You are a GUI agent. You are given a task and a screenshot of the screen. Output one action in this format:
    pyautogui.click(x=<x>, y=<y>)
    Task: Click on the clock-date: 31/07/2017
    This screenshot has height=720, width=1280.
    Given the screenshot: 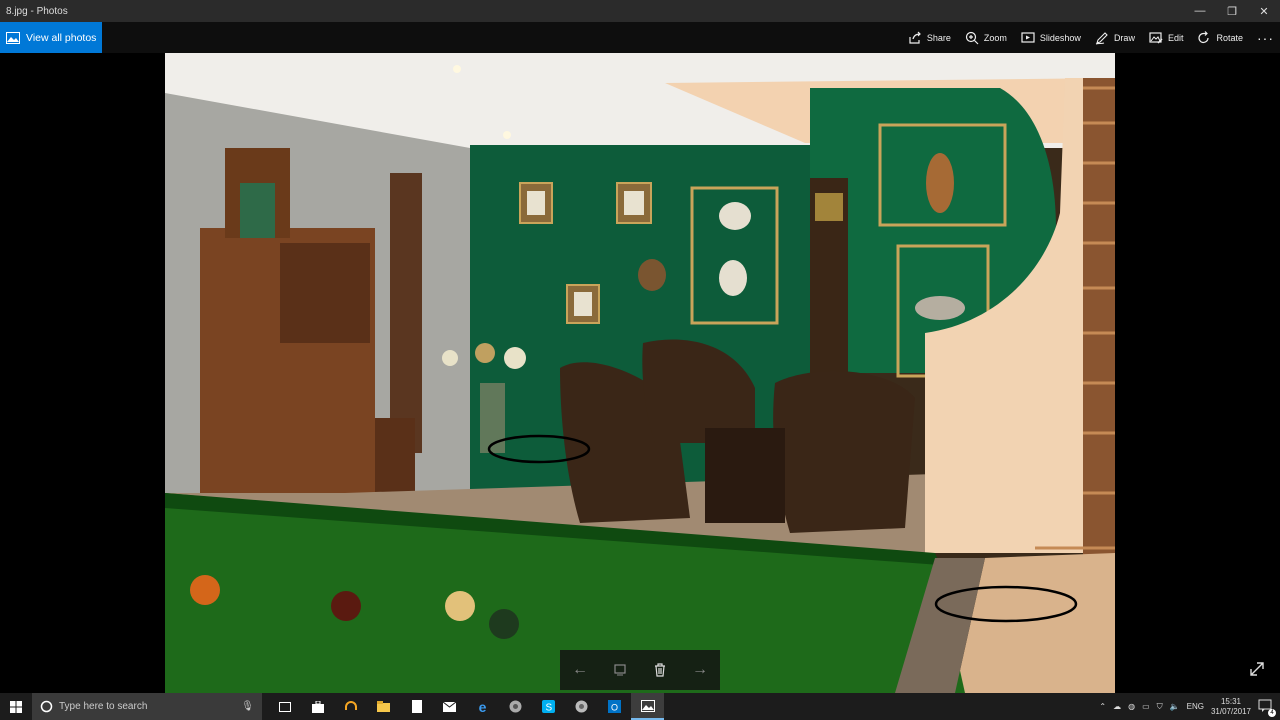 What is the action you would take?
    pyautogui.click(x=1230, y=711)
    